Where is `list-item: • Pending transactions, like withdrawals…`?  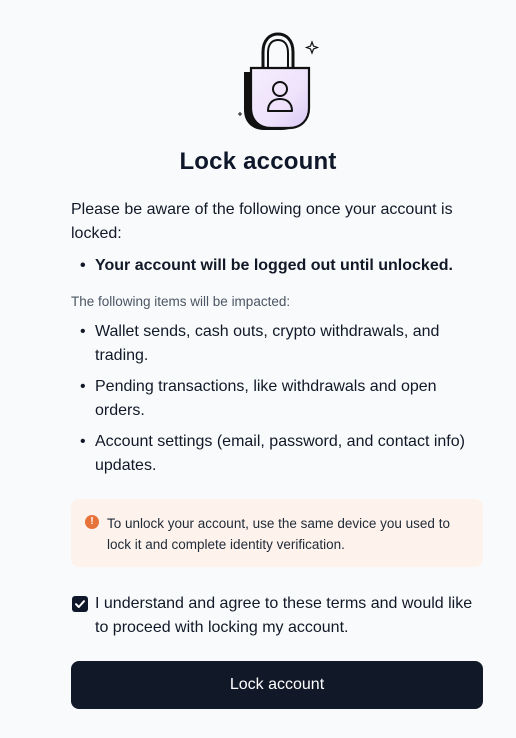 list-item: • Pending transactions, like withdrawals… is located at coordinates (278, 399).